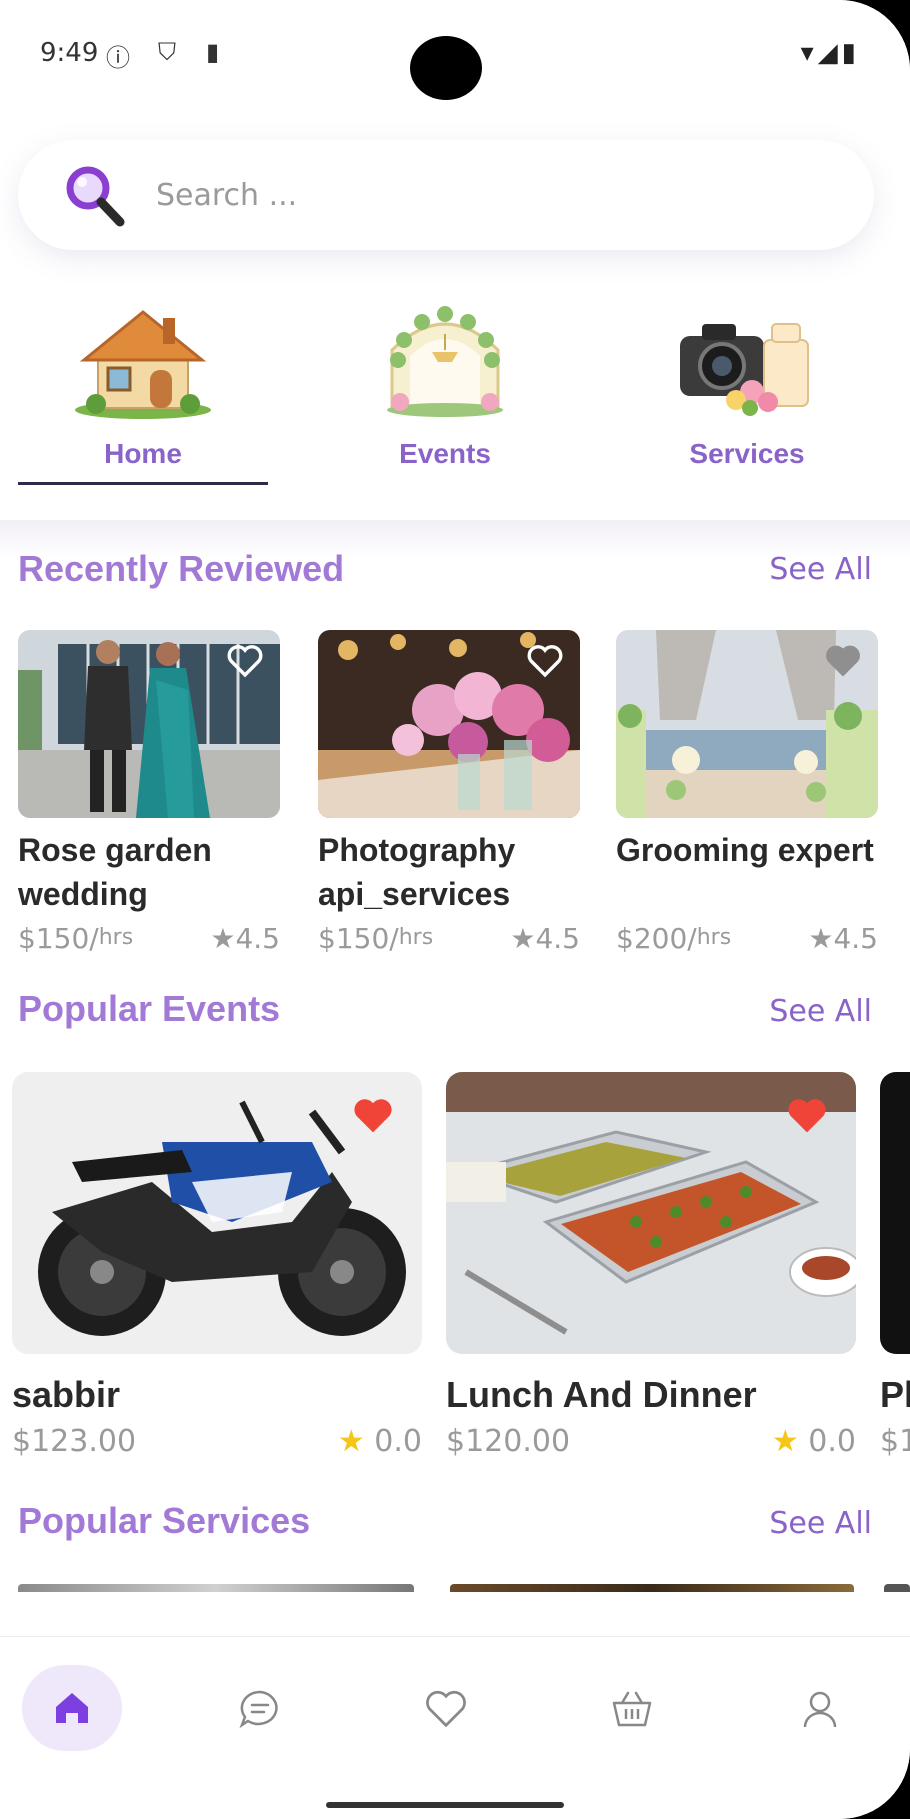 This screenshot has height=1819, width=910. I want to click on tab-events: Events, so click(445, 395).